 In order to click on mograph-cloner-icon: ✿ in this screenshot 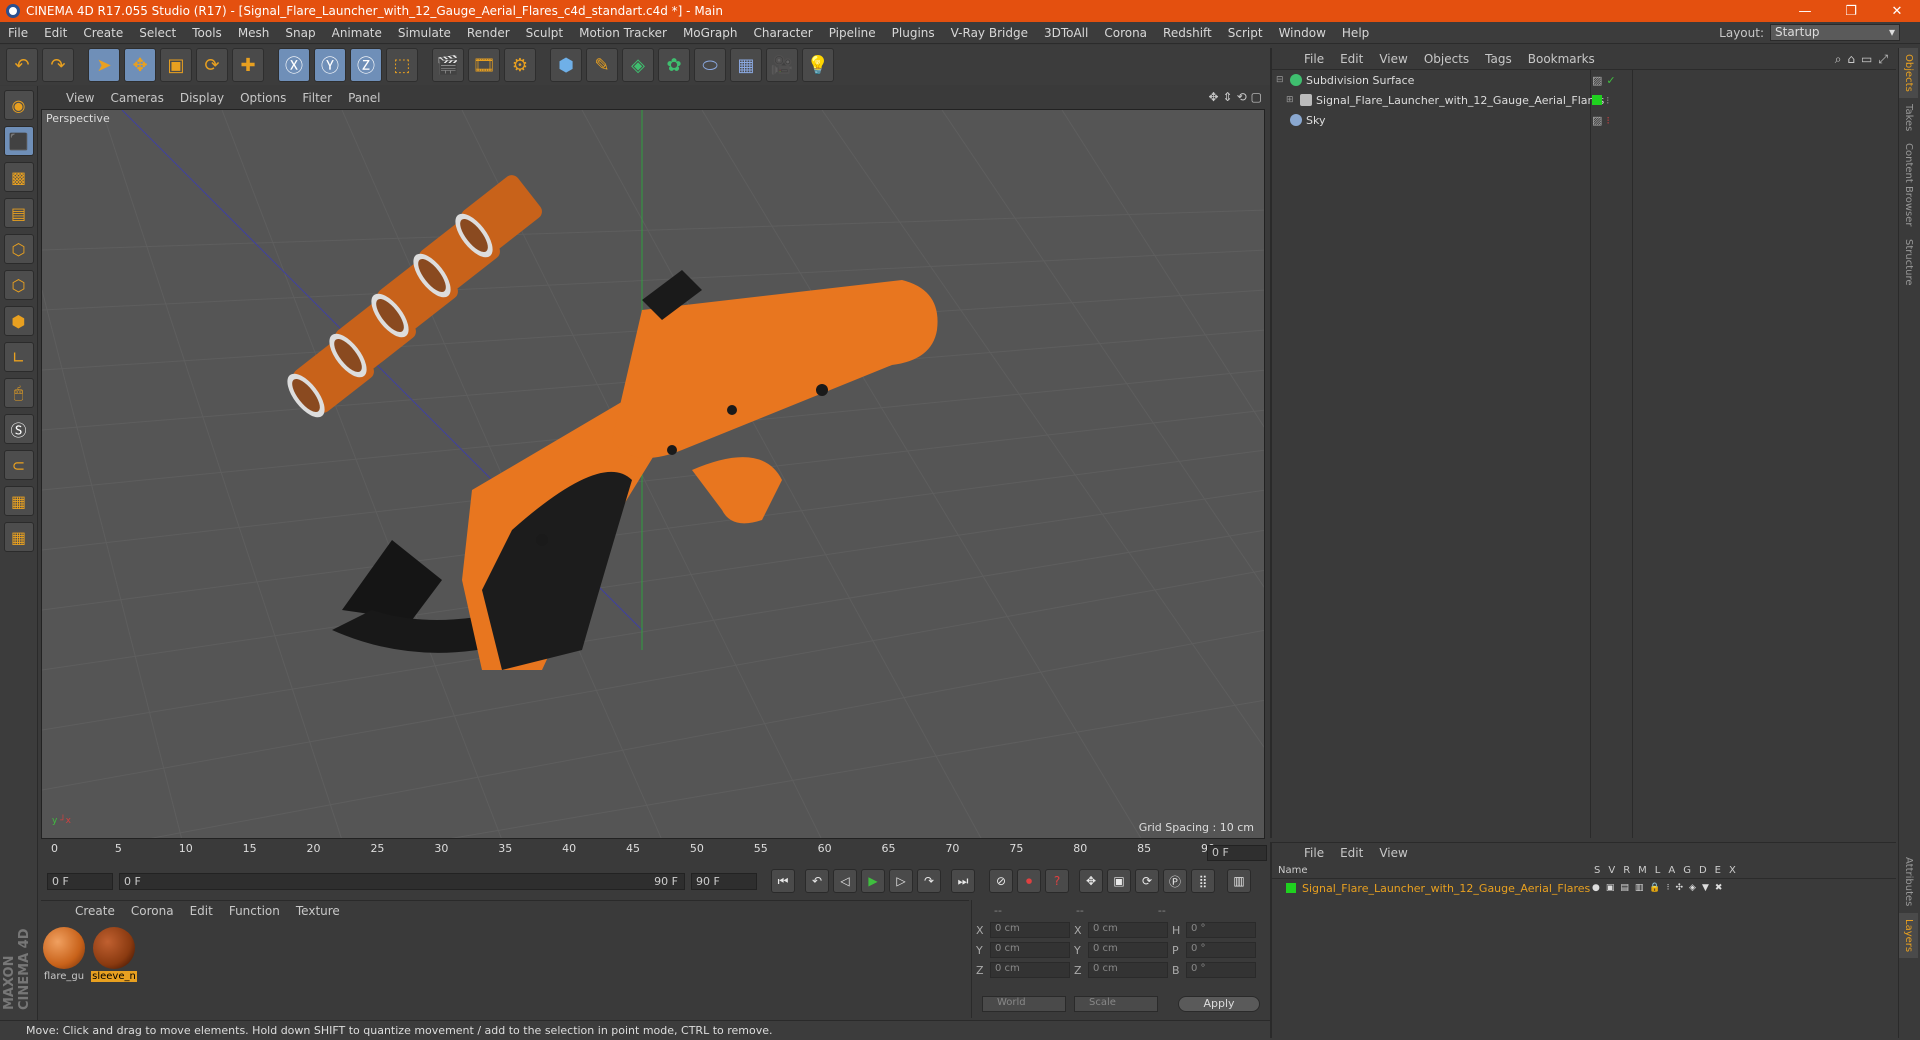, I will do `click(674, 65)`.